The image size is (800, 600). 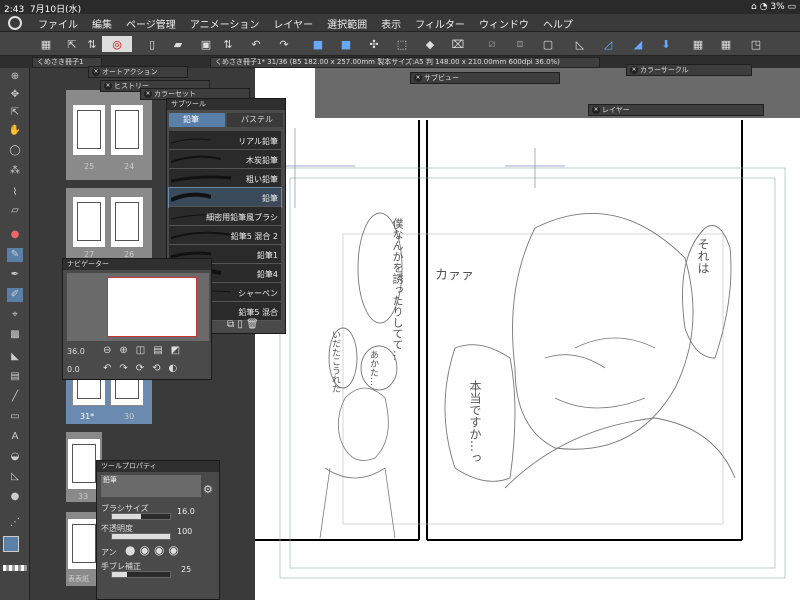 What do you see at coordinates (15, 437) in the screenshot?
I see `text-icon: A` at bounding box center [15, 437].